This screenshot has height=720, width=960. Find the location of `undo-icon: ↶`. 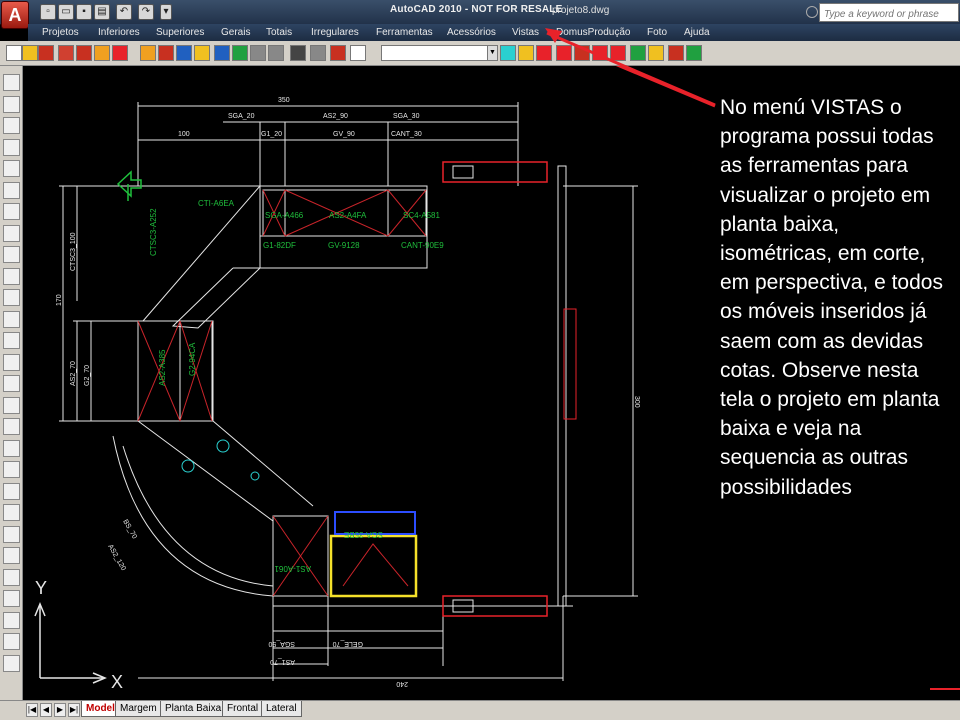

undo-icon: ↶ is located at coordinates (124, 12).